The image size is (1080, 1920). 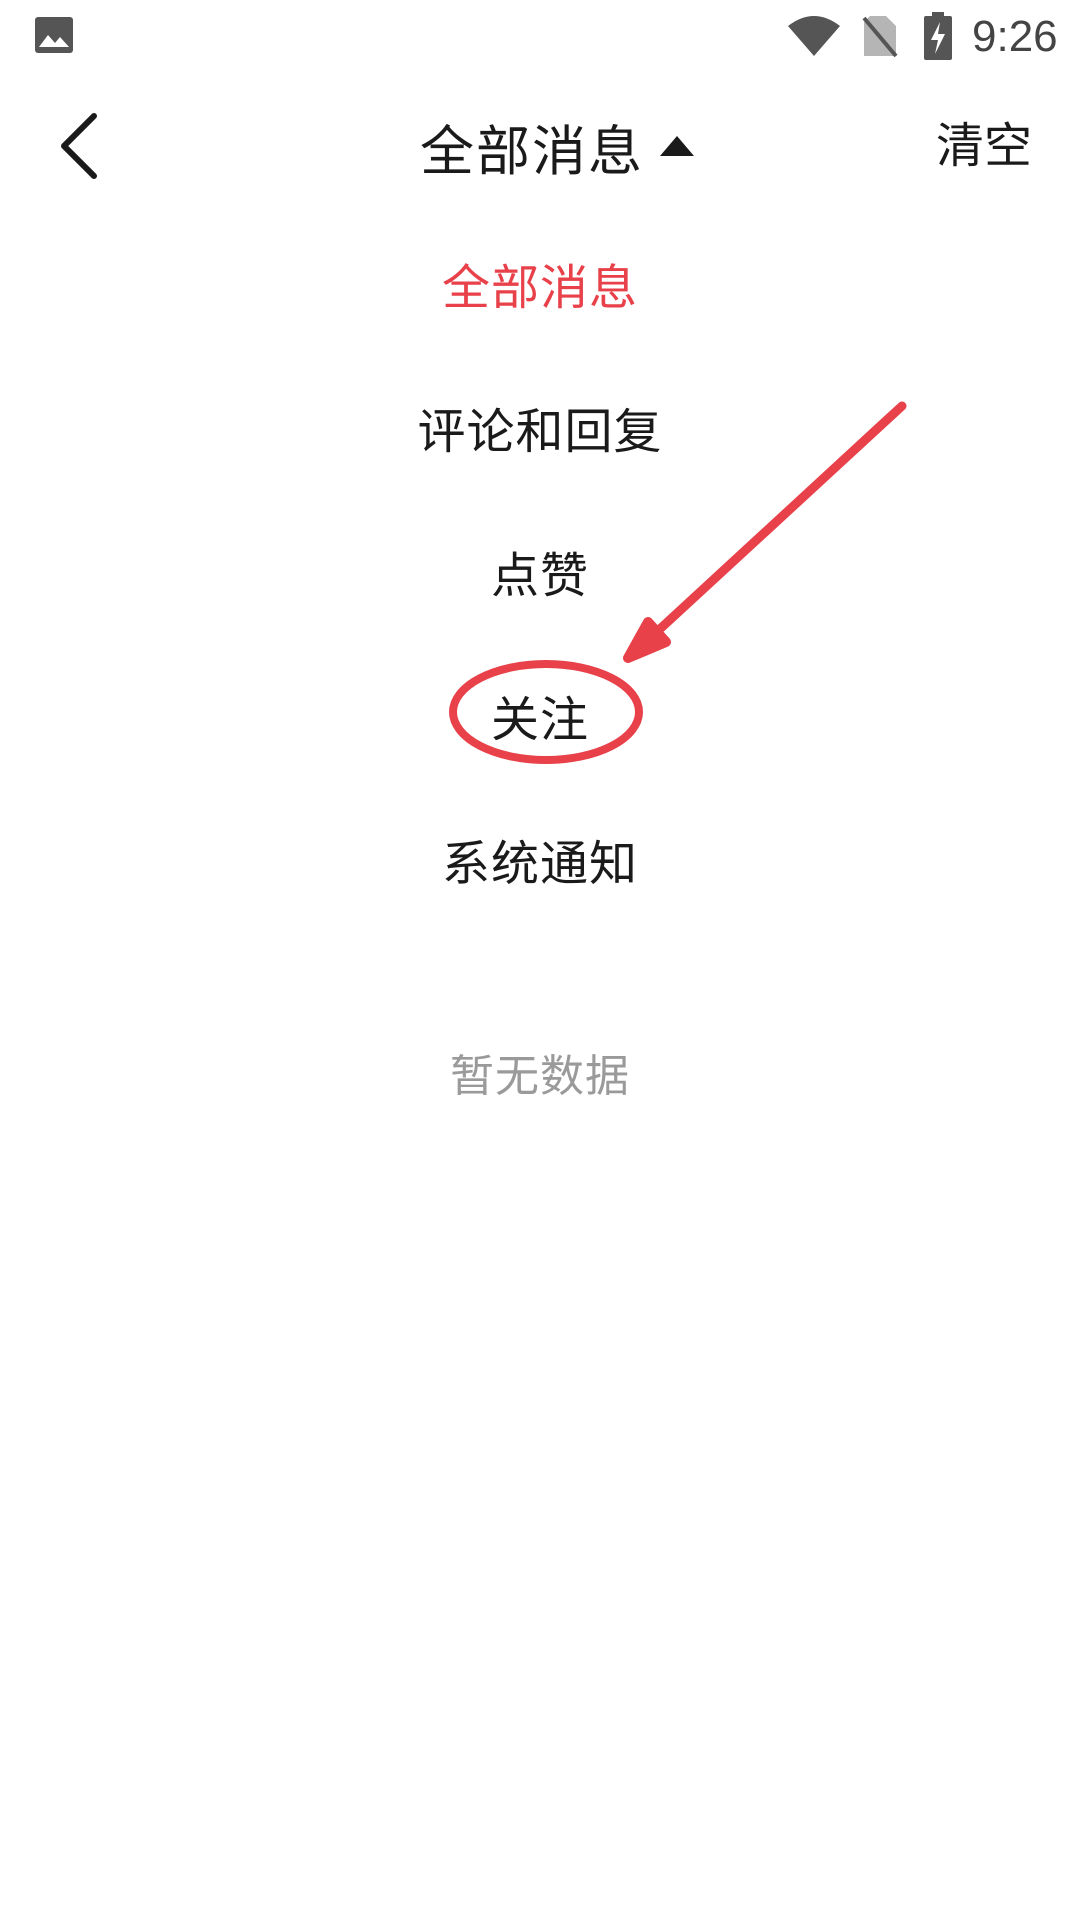 I want to click on empty-state-text: 暂无数据, so click(x=540, y=1076).